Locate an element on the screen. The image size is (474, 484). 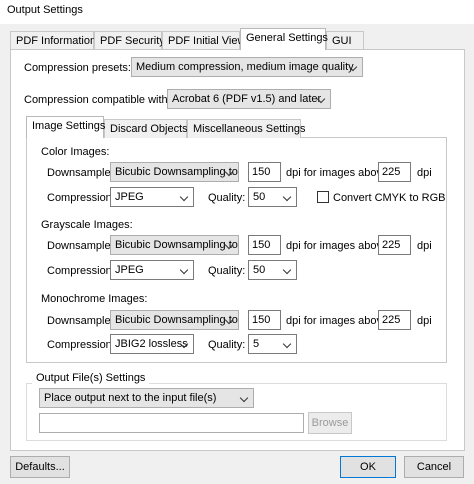
monochrome-downsample-select: Bicubic Downsampling to is located at coordinates (174, 320).